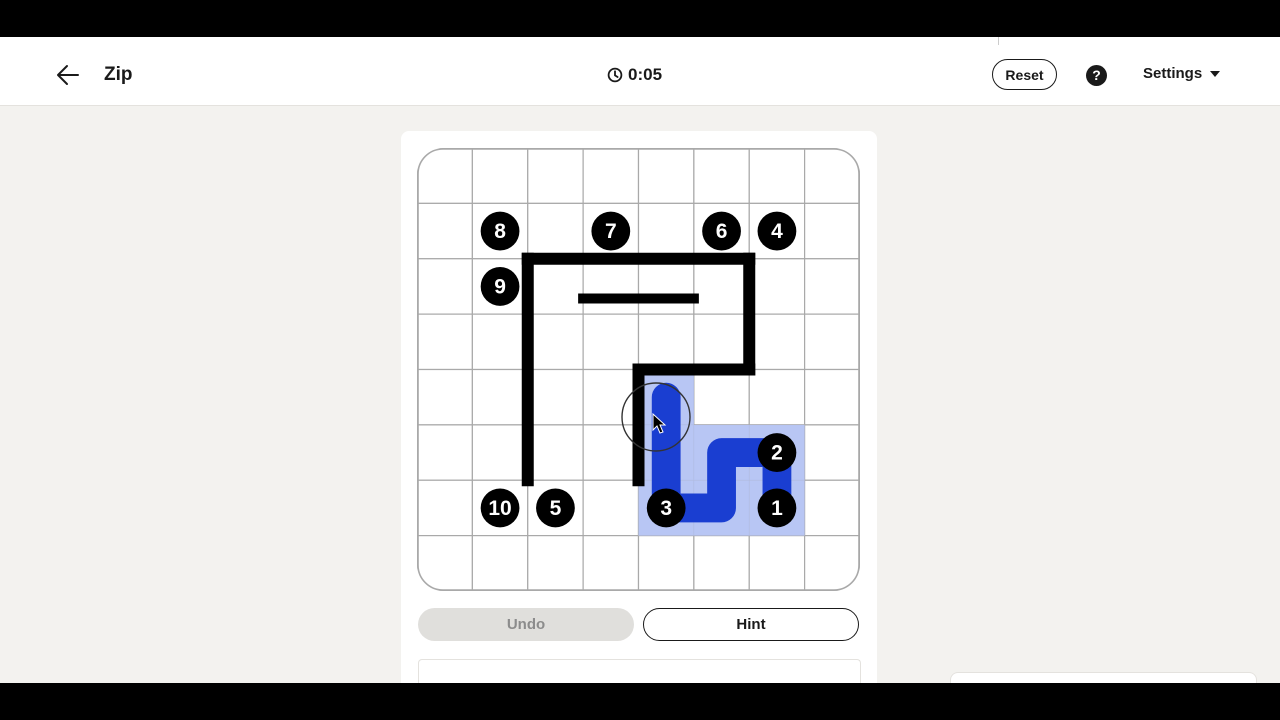 The image size is (1280, 720). I want to click on settings-button: Settings, so click(1182, 73).